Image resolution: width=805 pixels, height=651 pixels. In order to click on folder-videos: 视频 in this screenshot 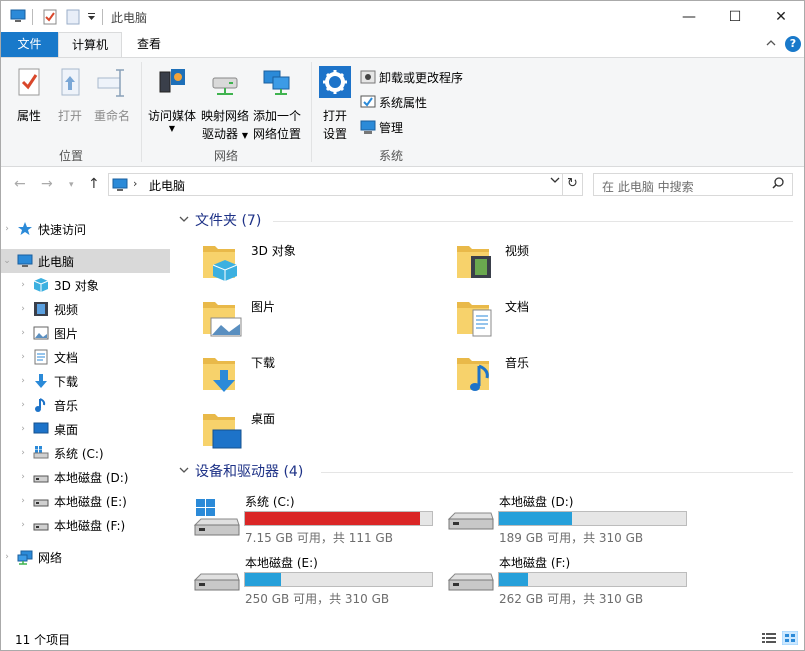, I will do `click(553, 260)`.